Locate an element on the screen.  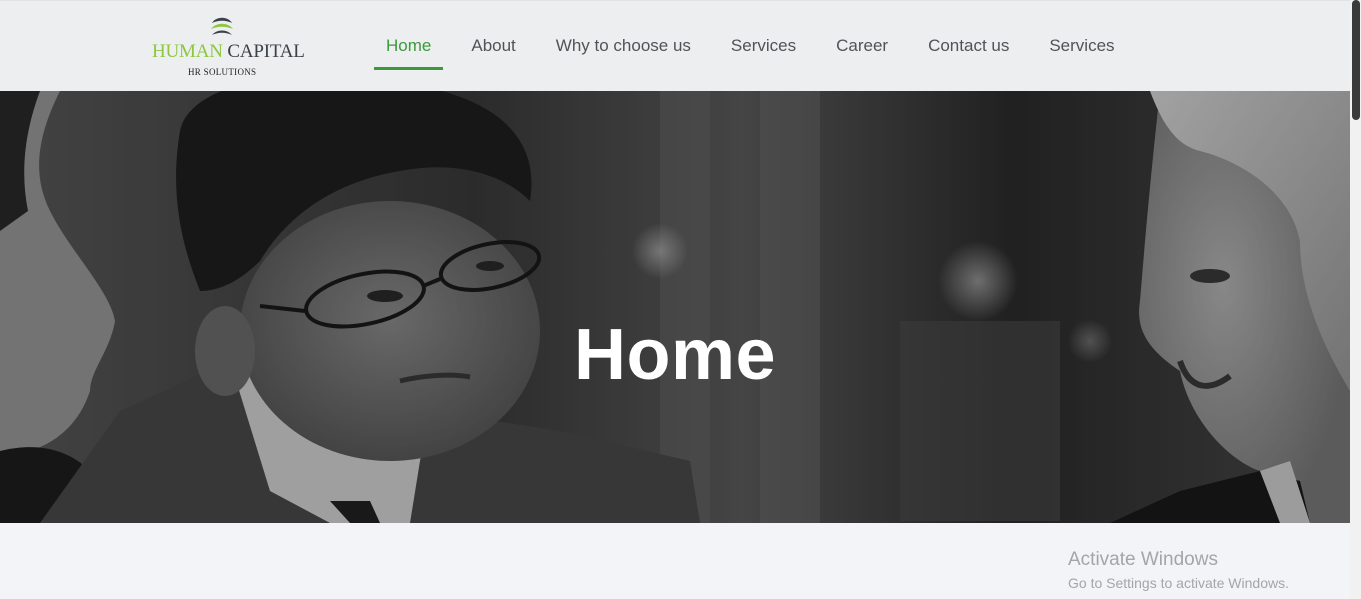
nav-item-contact-us: Contact us is located at coordinates (968, 46).